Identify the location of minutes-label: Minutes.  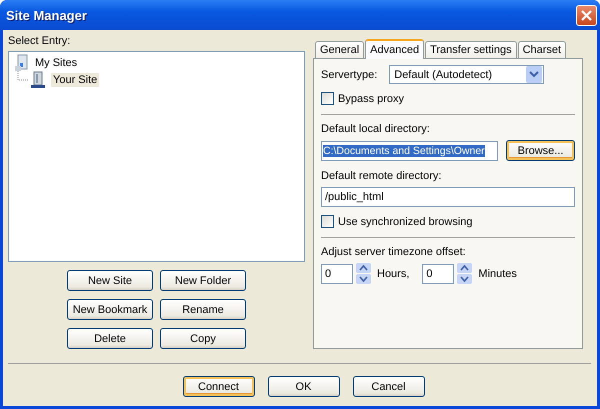
(497, 274).